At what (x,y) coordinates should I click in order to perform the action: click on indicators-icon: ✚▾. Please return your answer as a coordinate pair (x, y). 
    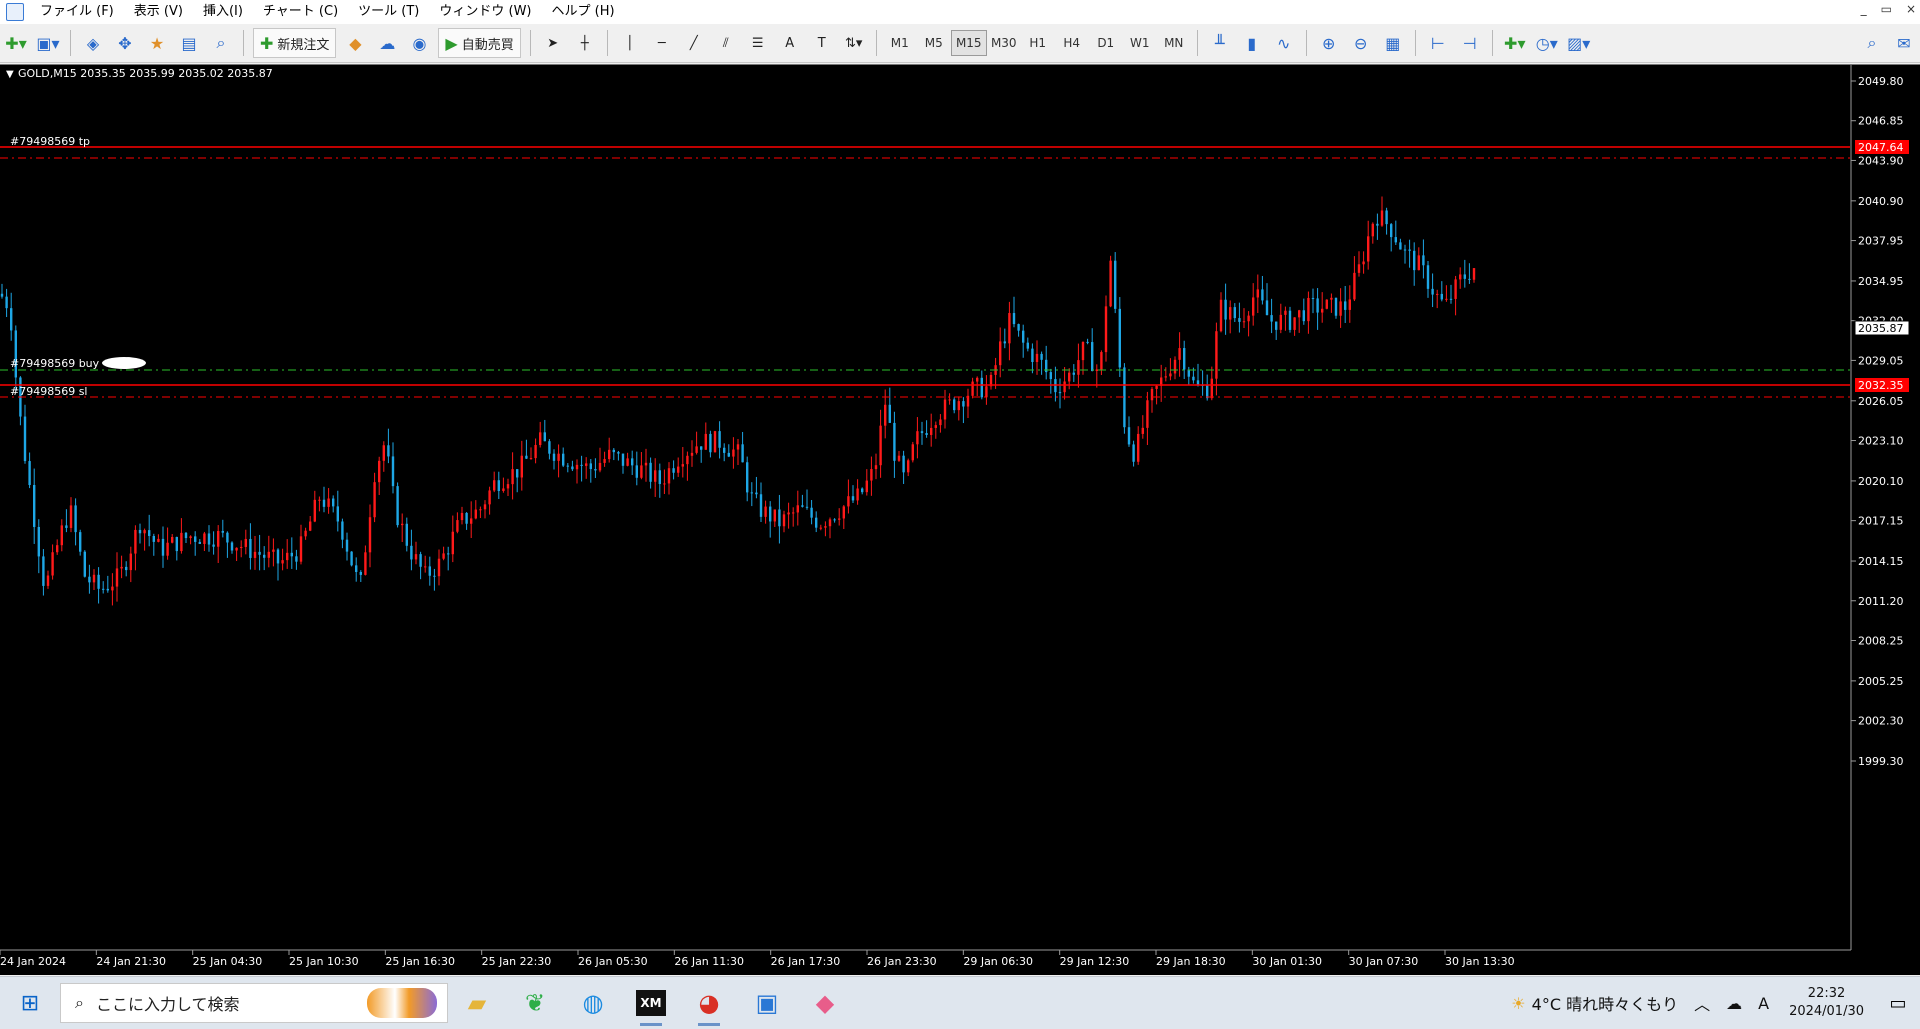
    Looking at the image, I should click on (1515, 43).